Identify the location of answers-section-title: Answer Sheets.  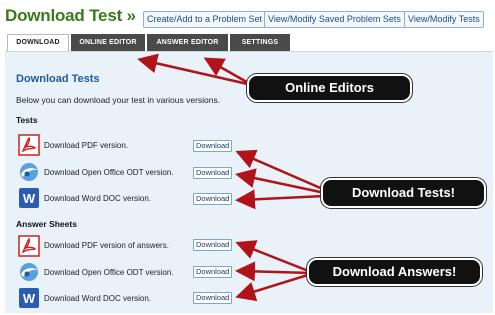
(46, 224).